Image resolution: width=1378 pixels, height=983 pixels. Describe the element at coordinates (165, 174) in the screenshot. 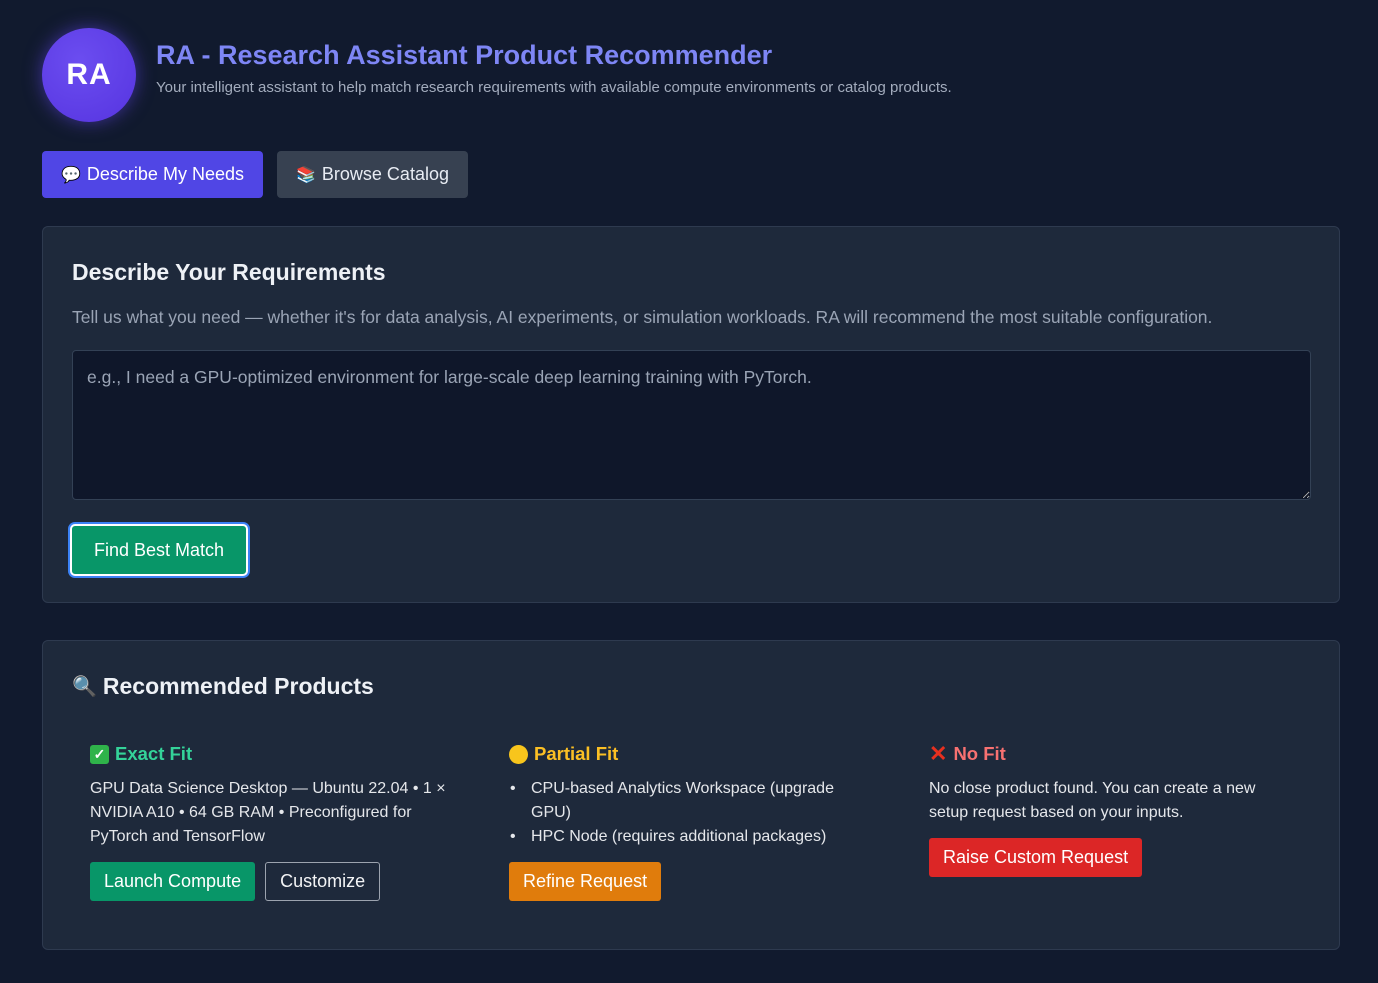

I see `tab-label: Describe My Needs` at that location.